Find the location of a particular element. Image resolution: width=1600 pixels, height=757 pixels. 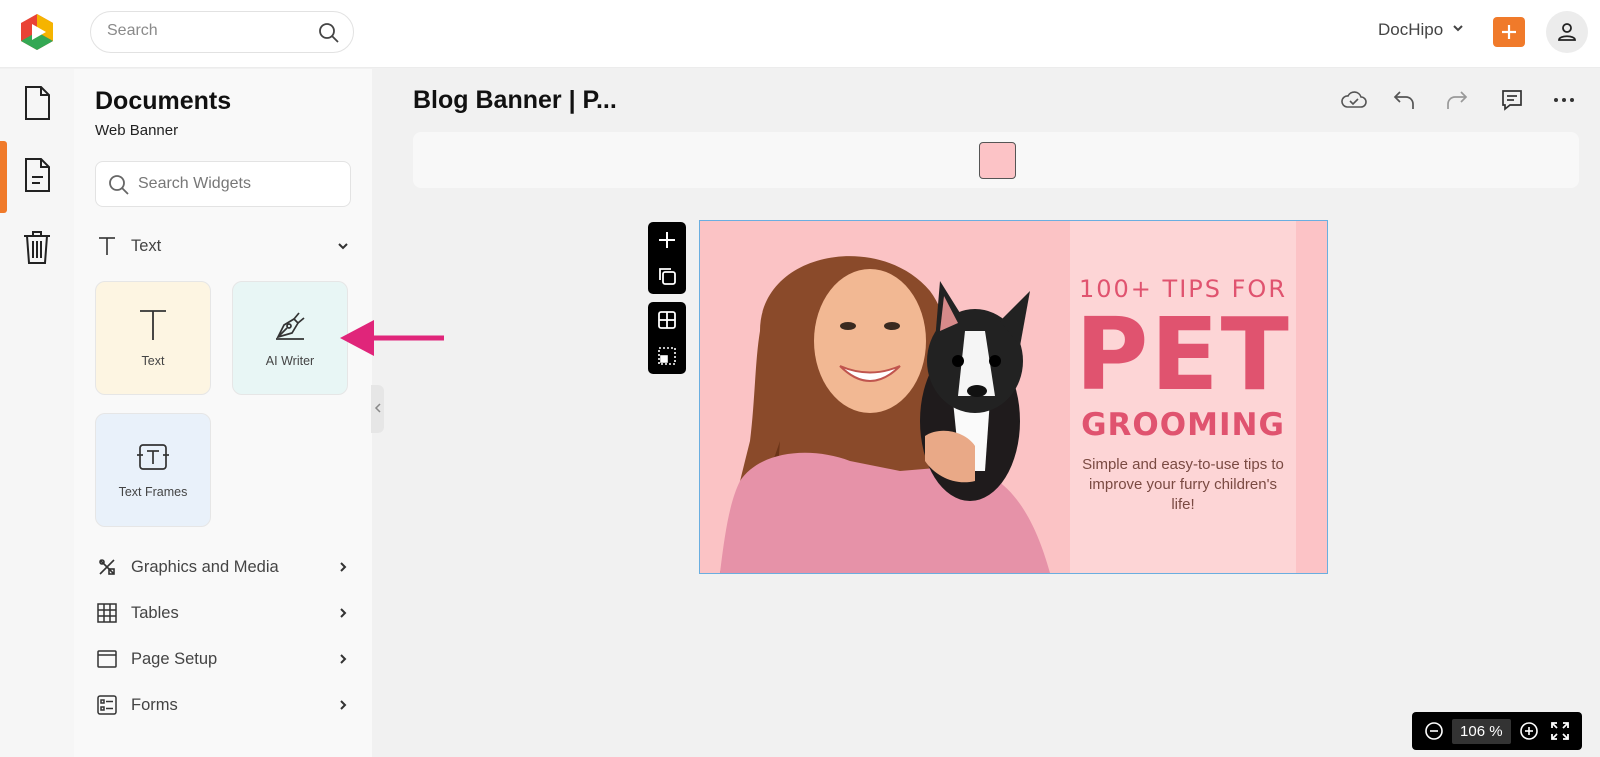

document-text-icon is located at coordinates (37, 177).